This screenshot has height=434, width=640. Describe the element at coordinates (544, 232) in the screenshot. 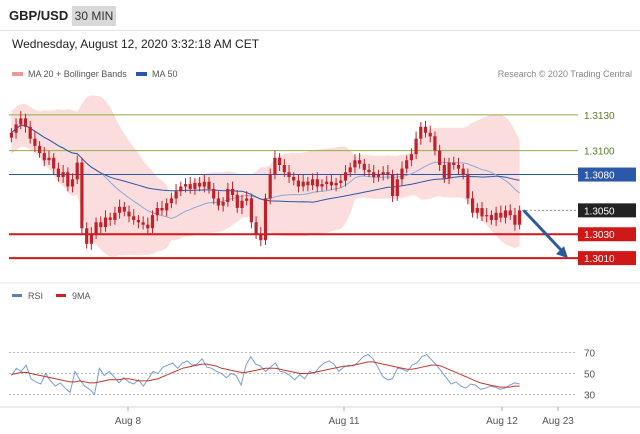

I see `forecast-arrow-shaft` at that location.